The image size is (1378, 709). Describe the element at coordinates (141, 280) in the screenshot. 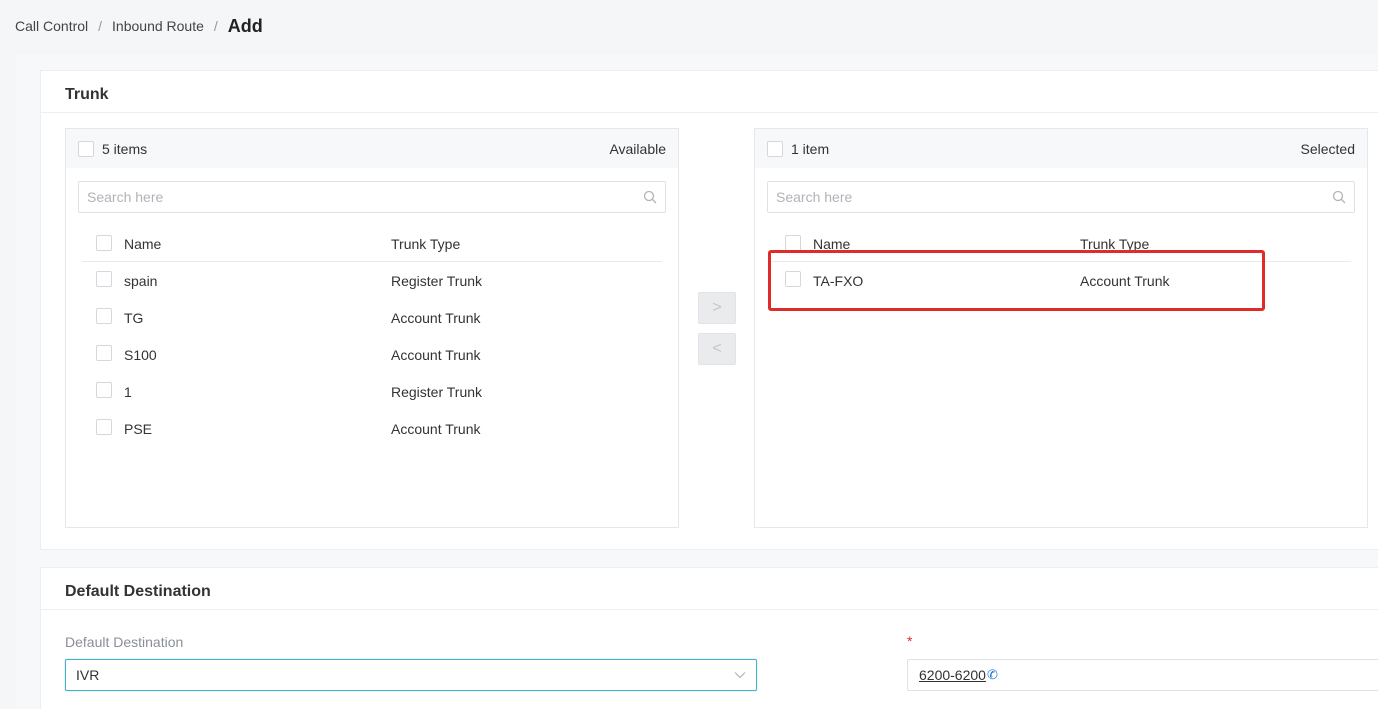

I see `trunk-name: spain` at that location.